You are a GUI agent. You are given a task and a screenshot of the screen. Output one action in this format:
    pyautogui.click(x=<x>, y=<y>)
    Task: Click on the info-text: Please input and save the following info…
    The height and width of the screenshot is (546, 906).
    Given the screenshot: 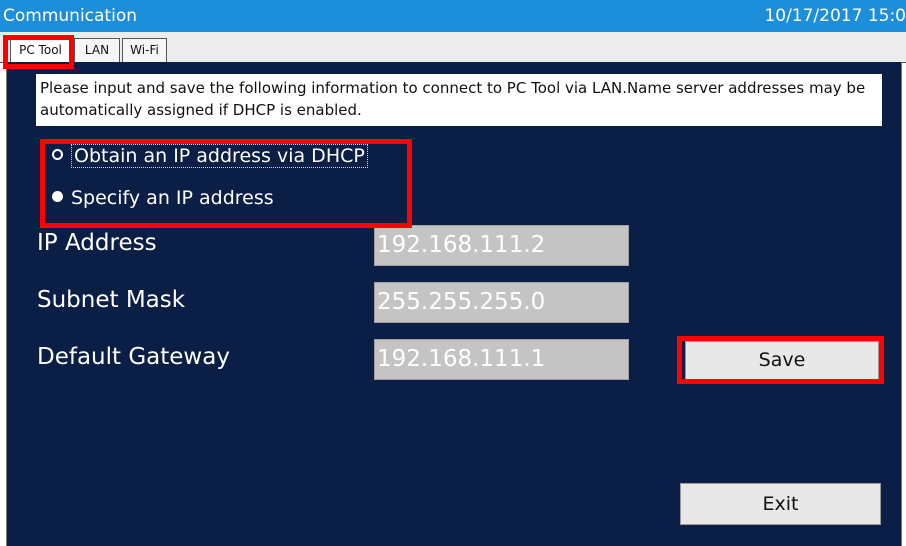 What is the action you would take?
    pyautogui.click(x=459, y=100)
    